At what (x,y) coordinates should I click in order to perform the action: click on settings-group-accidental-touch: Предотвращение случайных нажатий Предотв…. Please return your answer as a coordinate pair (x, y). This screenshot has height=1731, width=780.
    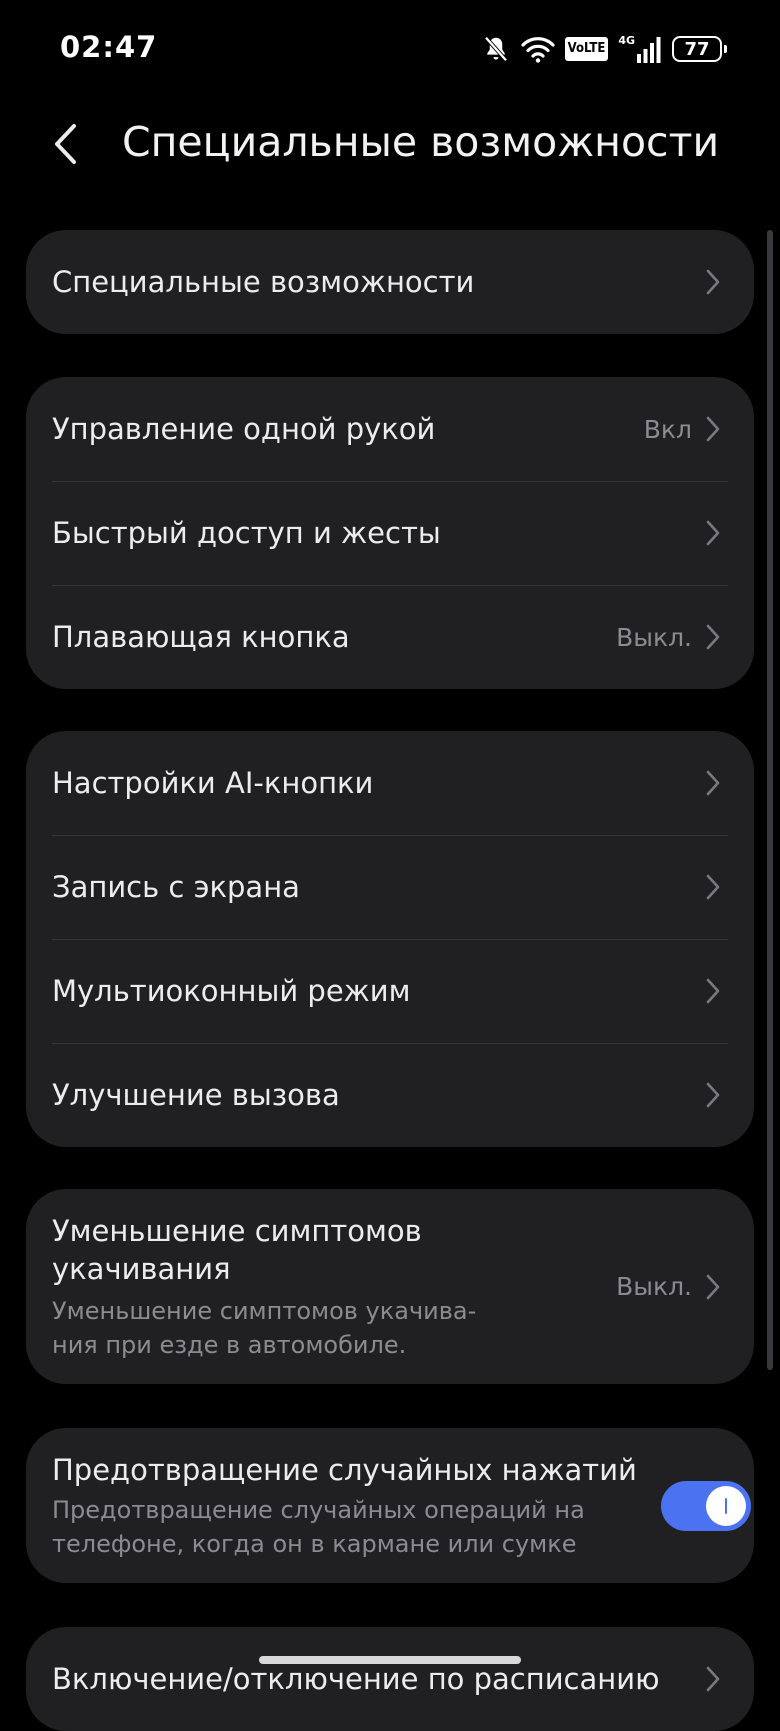
    Looking at the image, I should click on (390, 1505).